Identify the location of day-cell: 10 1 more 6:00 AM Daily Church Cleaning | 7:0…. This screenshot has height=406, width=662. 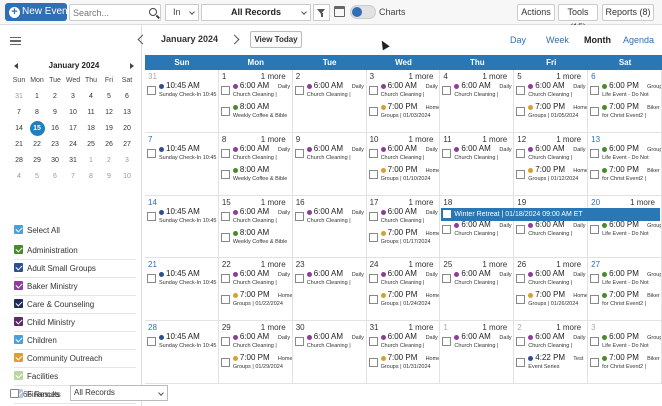
(403, 164).